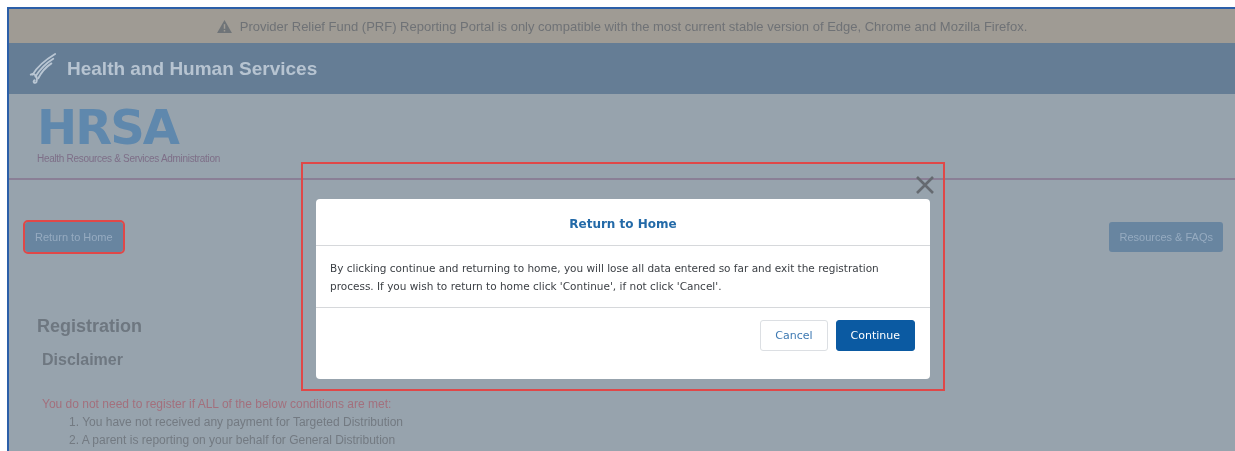 The width and height of the screenshot is (1235, 451). I want to click on header-title: Health and Human Services, so click(192, 68).